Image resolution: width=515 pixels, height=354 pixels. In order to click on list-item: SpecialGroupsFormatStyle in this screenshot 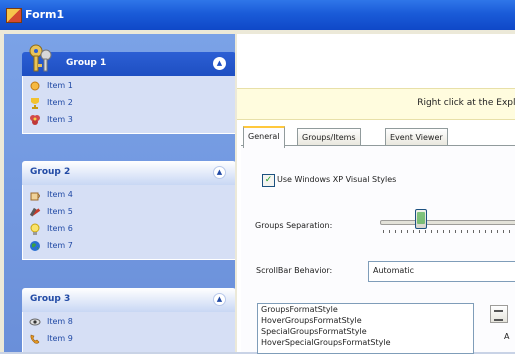, I will do `click(365, 331)`.